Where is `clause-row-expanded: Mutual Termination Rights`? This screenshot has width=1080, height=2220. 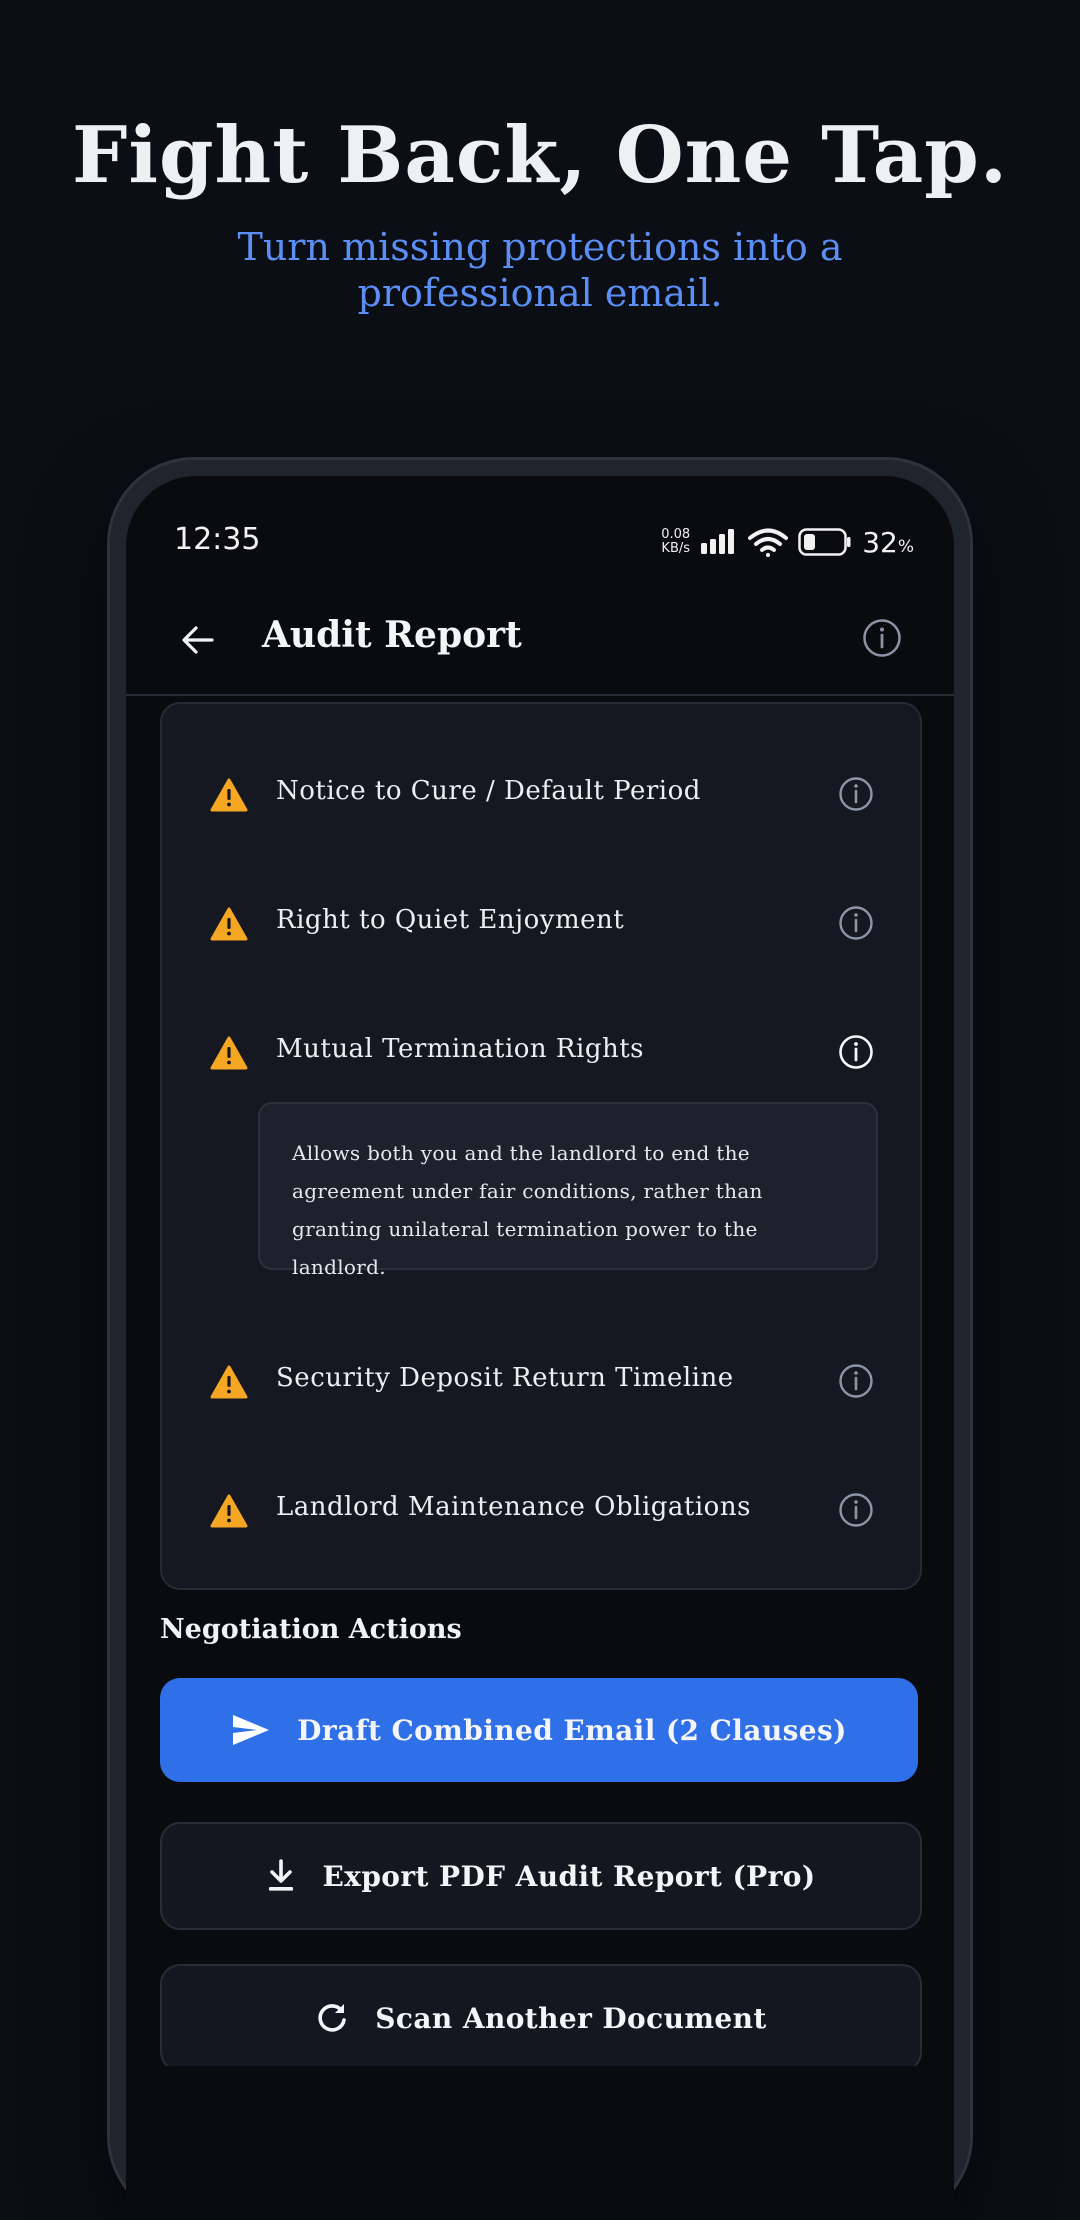 clause-row-expanded: Mutual Termination Rights is located at coordinates (541, 1054).